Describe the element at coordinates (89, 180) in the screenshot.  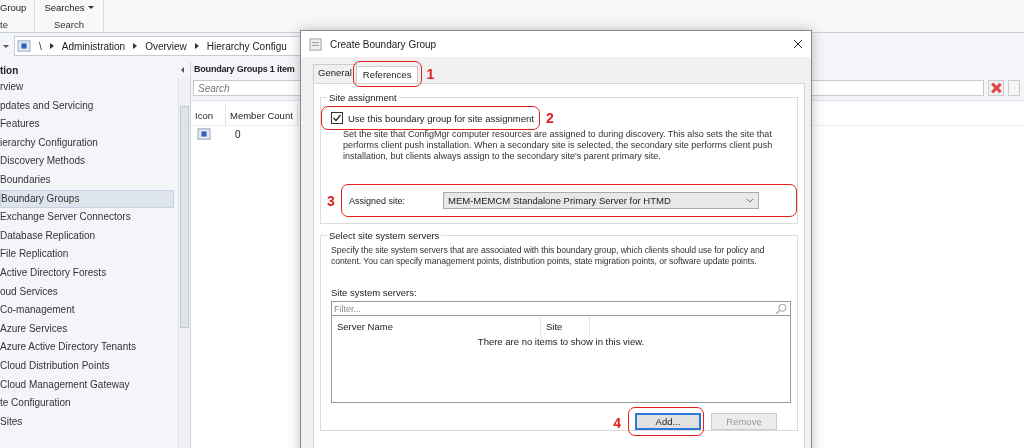
I see `tree-item: Boundaries` at that location.